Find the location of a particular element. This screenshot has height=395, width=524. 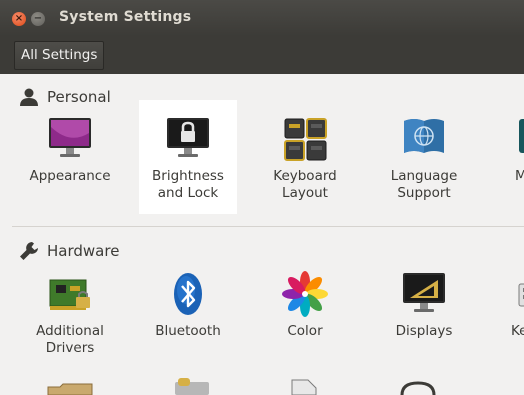

keyboard-layout-icon is located at coordinates (305, 139).